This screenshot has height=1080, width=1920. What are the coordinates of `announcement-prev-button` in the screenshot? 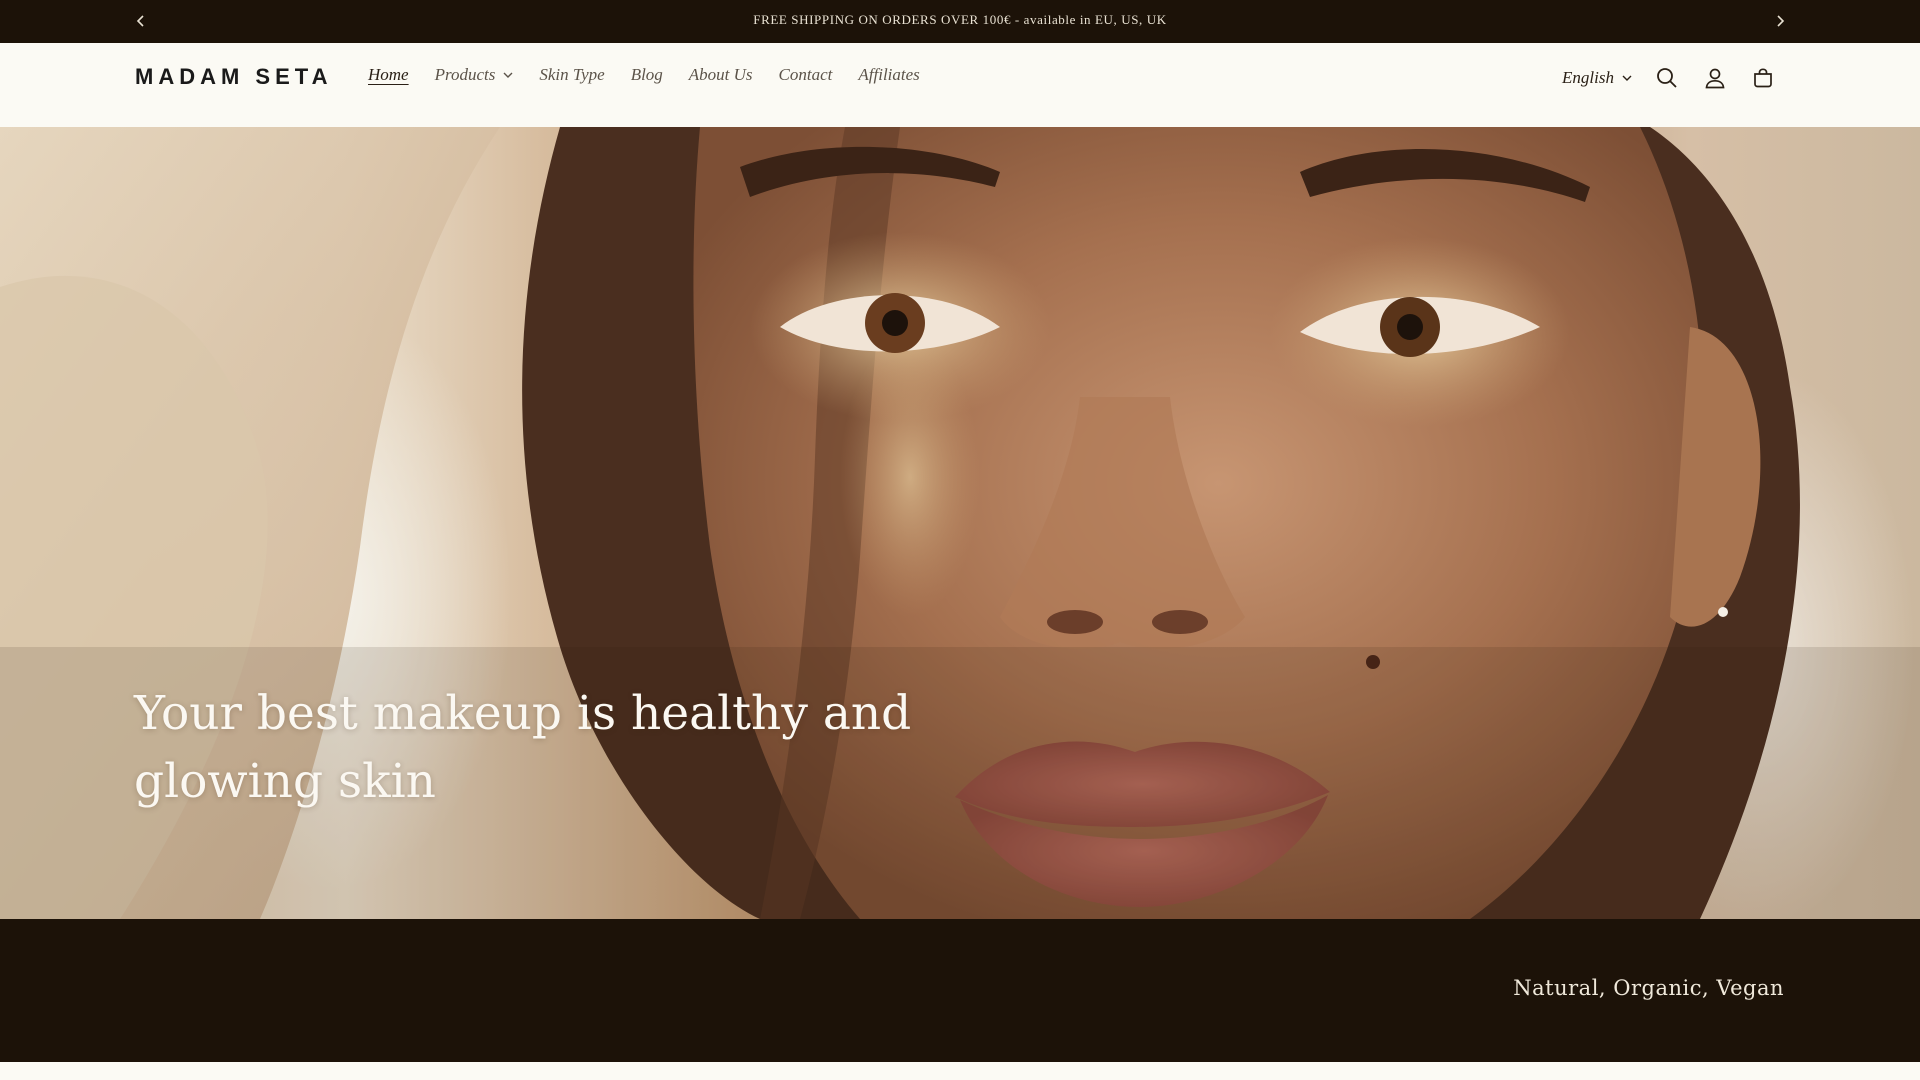 It's located at (141, 21).